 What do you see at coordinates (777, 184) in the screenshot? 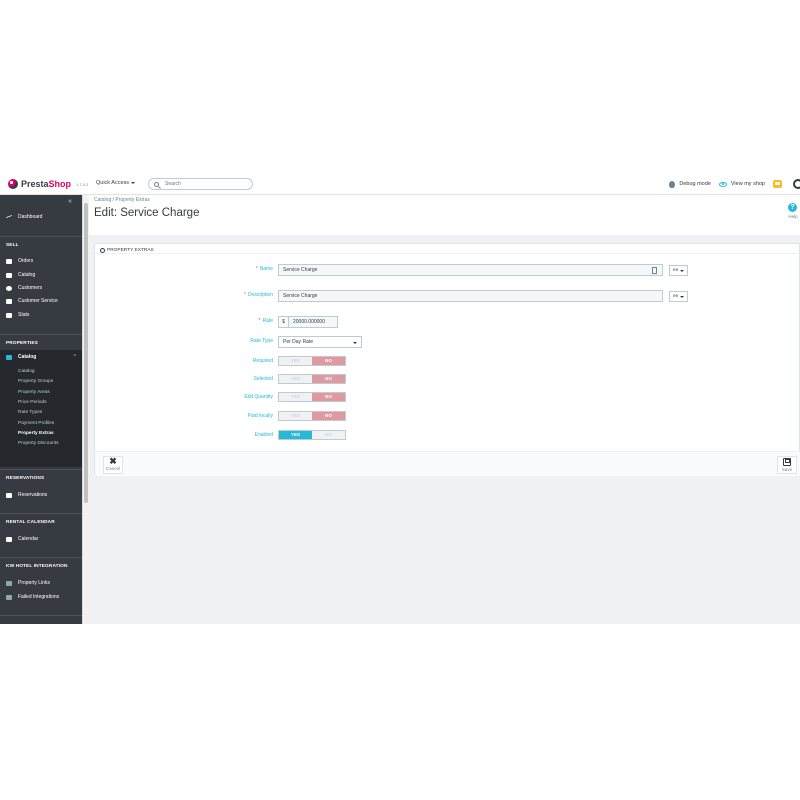
I see `notifications-icon` at bounding box center [777, 184].